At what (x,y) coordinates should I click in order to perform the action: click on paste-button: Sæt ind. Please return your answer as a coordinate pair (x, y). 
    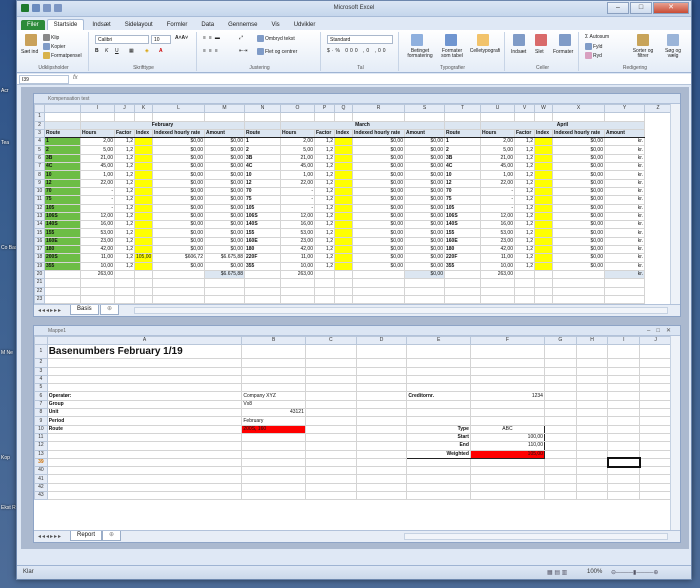
    Looking at the image, I should click on (29, 52).